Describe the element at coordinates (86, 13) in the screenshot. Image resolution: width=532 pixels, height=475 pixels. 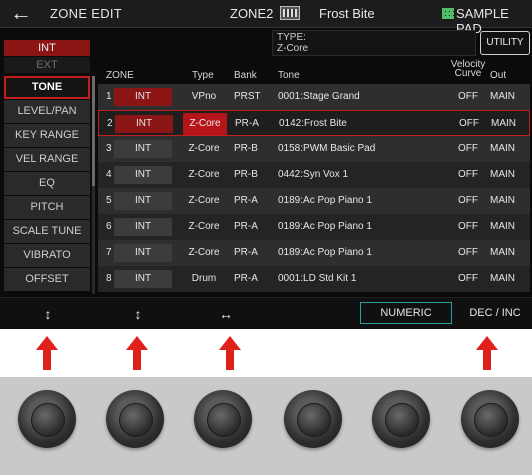
I see `page-title: ZONE EDIT` at that location.